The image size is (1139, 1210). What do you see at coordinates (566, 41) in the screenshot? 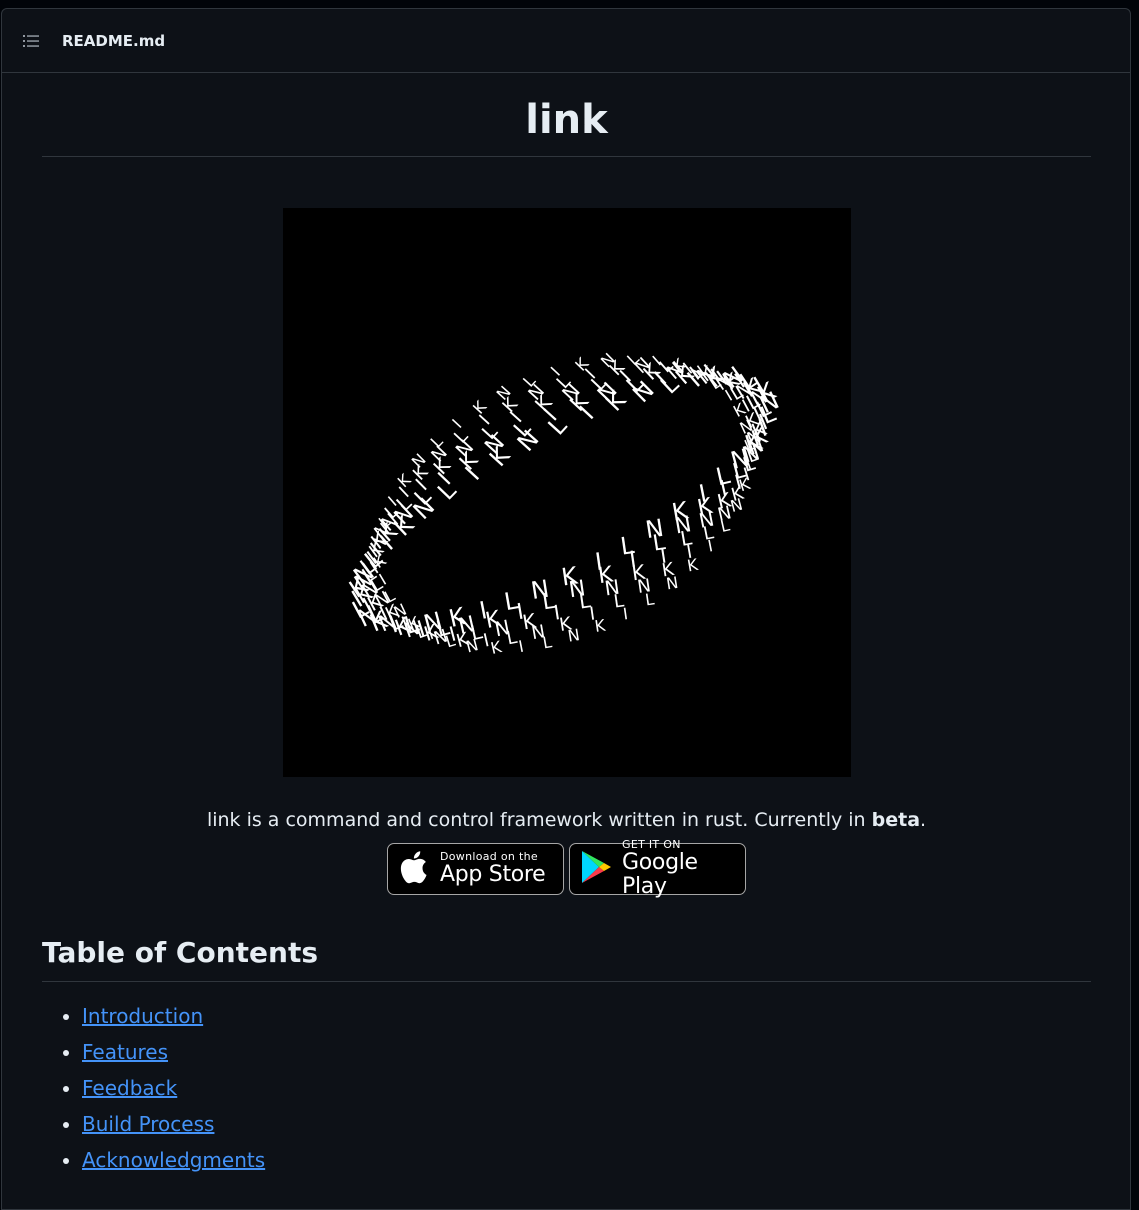
I see `readme-header: README.md` at bounding box center [566, 41].